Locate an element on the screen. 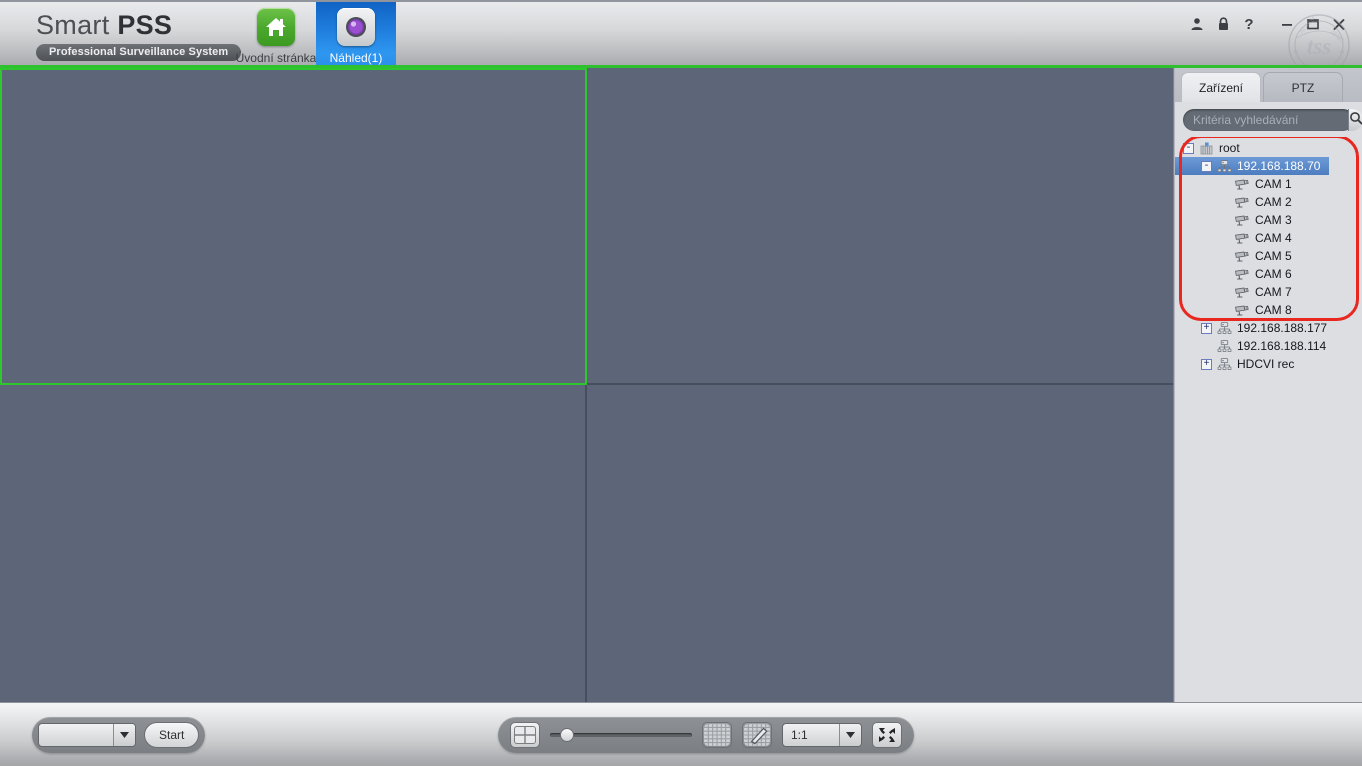  window-controls: ? is located at coordinates (1273, 18).